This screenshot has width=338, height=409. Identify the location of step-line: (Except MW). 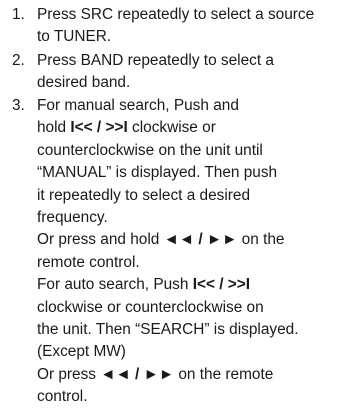
(81, 352).